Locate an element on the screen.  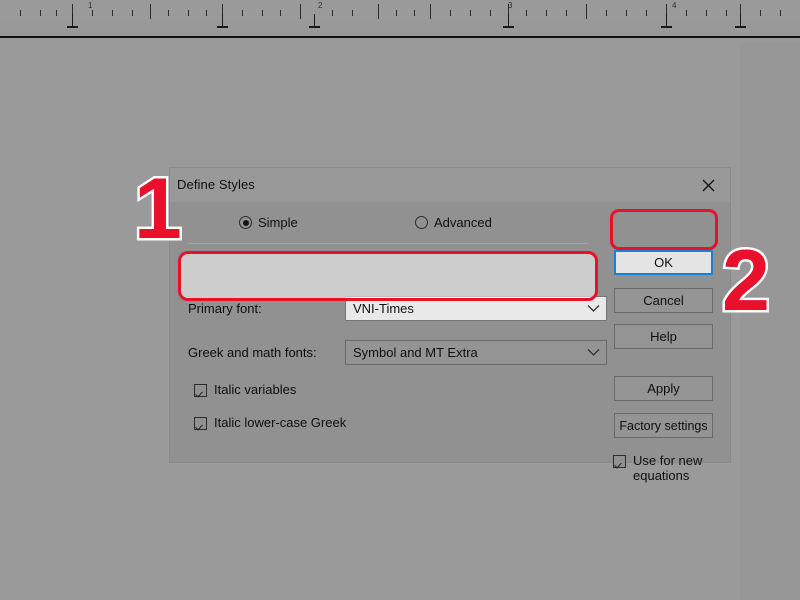
radio-advanced-label: Advanced is located at coordinates (463, 222).